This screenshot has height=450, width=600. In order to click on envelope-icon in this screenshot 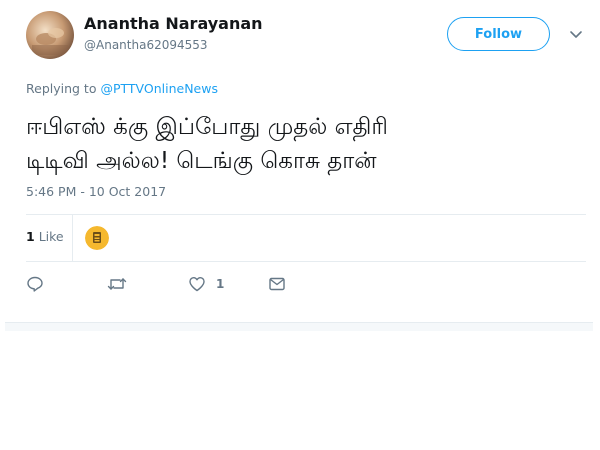, I will do `click(277, 284)`.